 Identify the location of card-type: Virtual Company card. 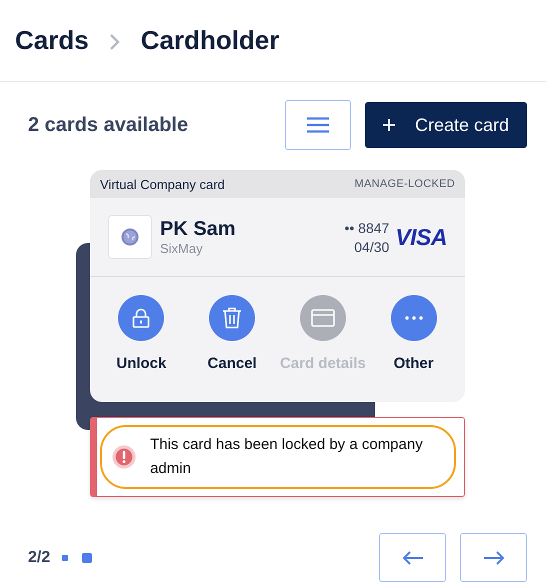
(162, 184).